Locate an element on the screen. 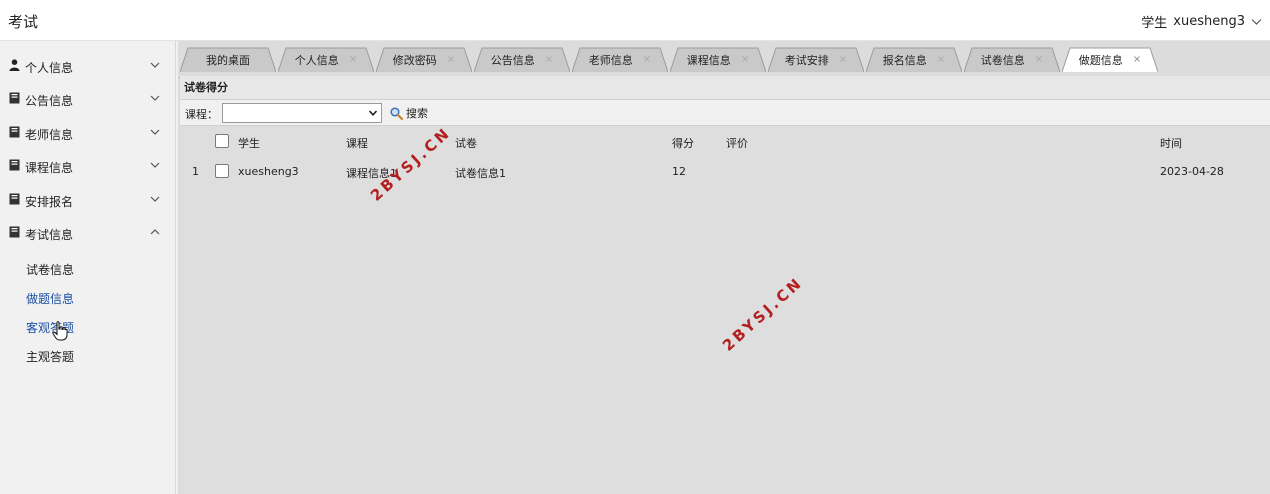  sidebar-group-label: 公告信息 is located at coordinates (49, 101).